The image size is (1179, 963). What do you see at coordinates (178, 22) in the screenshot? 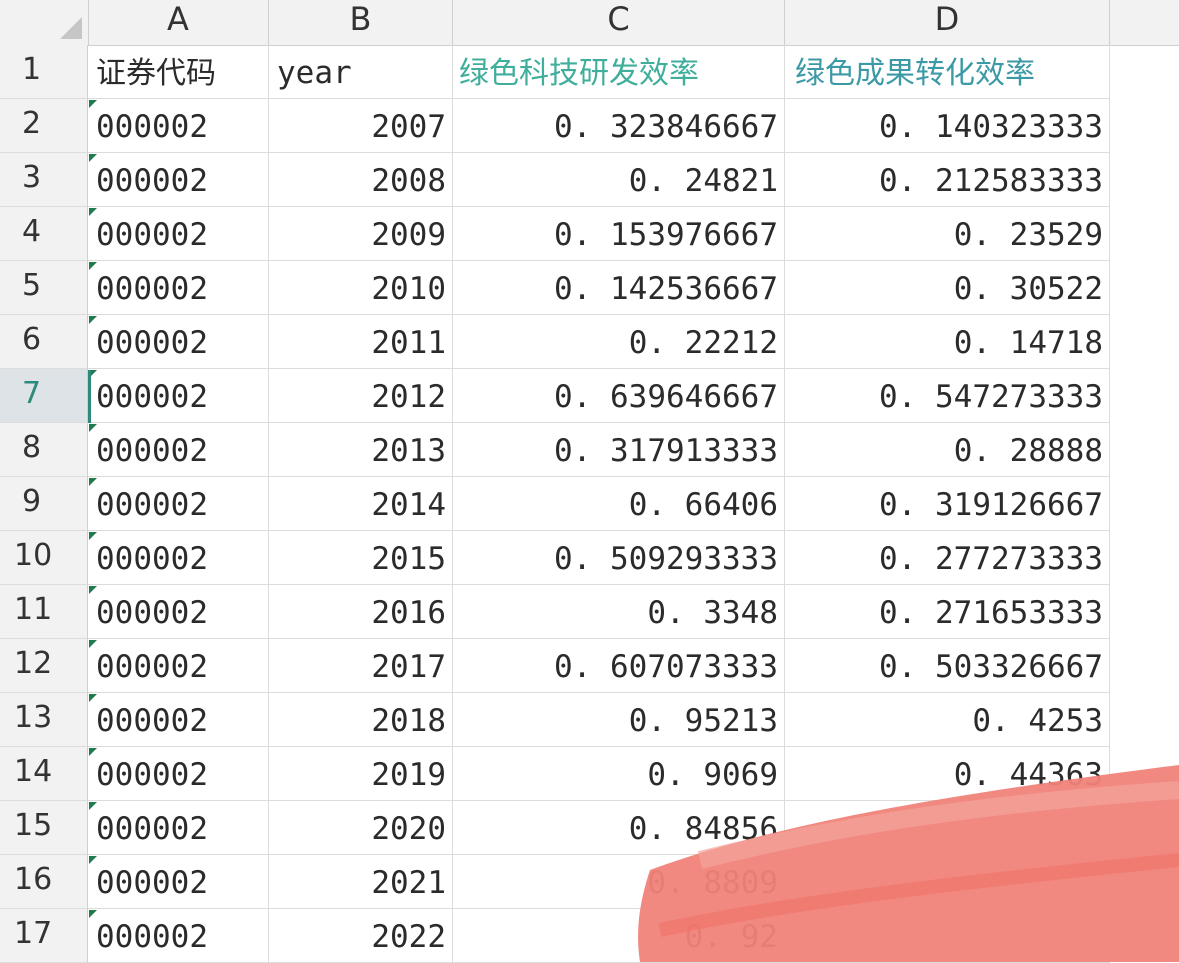
I see `column-header-a: A` at bounding box center [178, 22].